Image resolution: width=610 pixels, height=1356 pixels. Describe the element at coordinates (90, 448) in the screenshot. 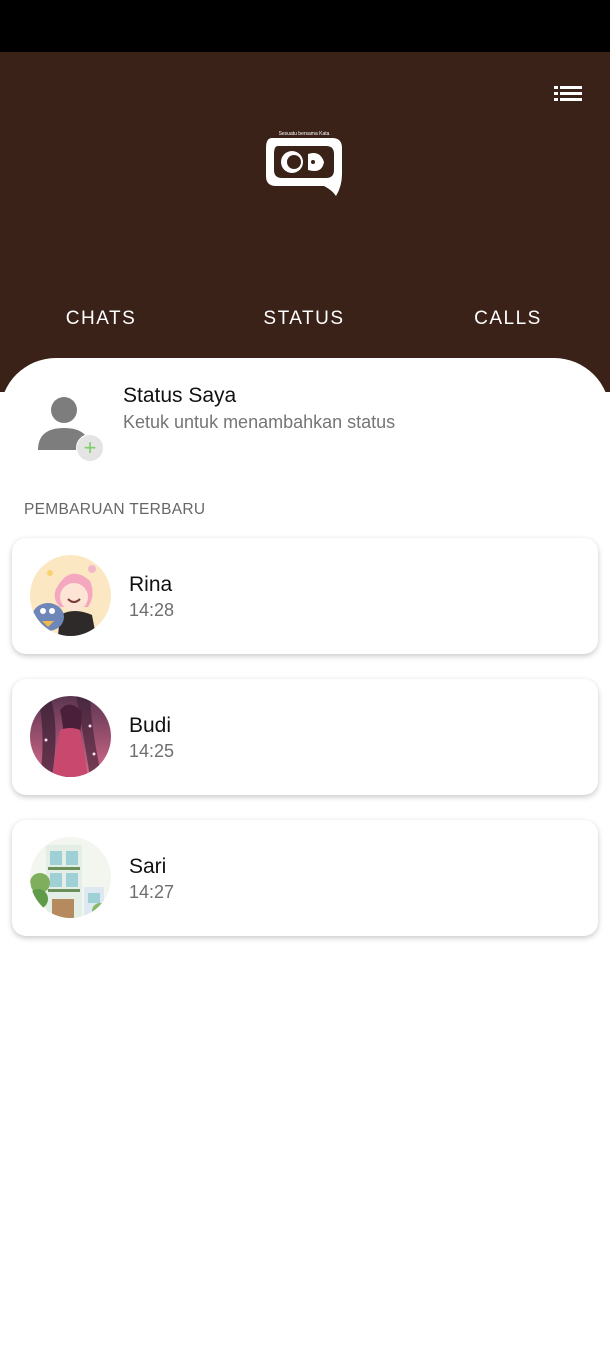

I see `add-icon: +` at that location.